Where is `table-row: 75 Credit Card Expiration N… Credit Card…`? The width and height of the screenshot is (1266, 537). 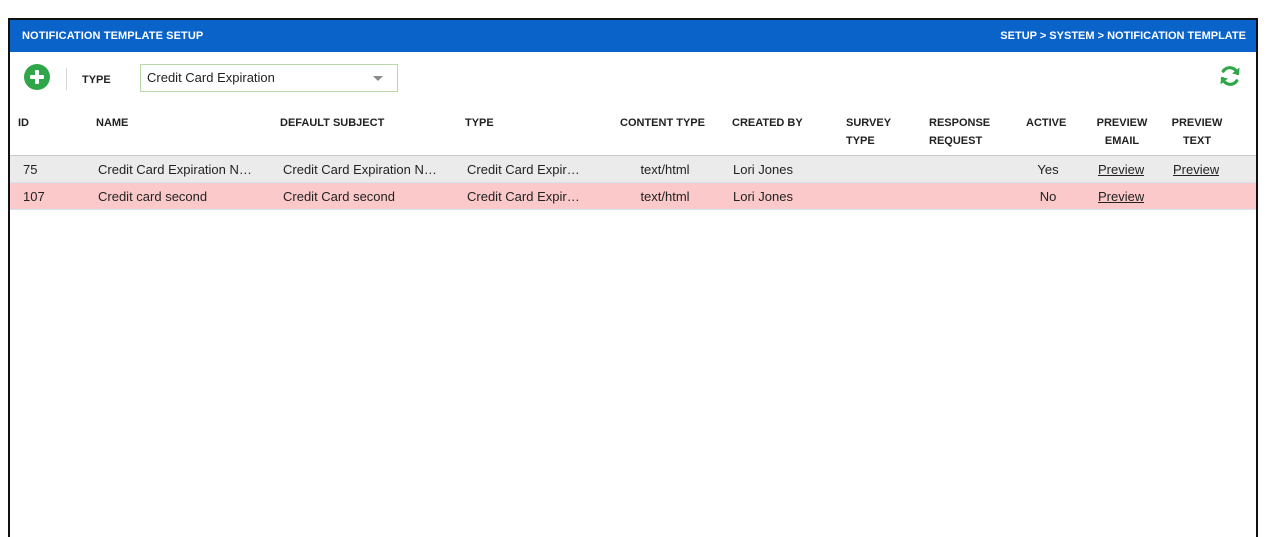
table-row: 75 Credit Card Expiration N… Credit Card… is located at coordinates (633, 169).